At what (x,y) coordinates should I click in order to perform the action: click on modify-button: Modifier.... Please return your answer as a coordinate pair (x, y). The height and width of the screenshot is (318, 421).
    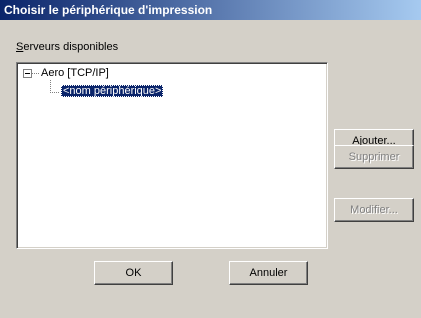
    Looking at the image, I should click on (374, 210).